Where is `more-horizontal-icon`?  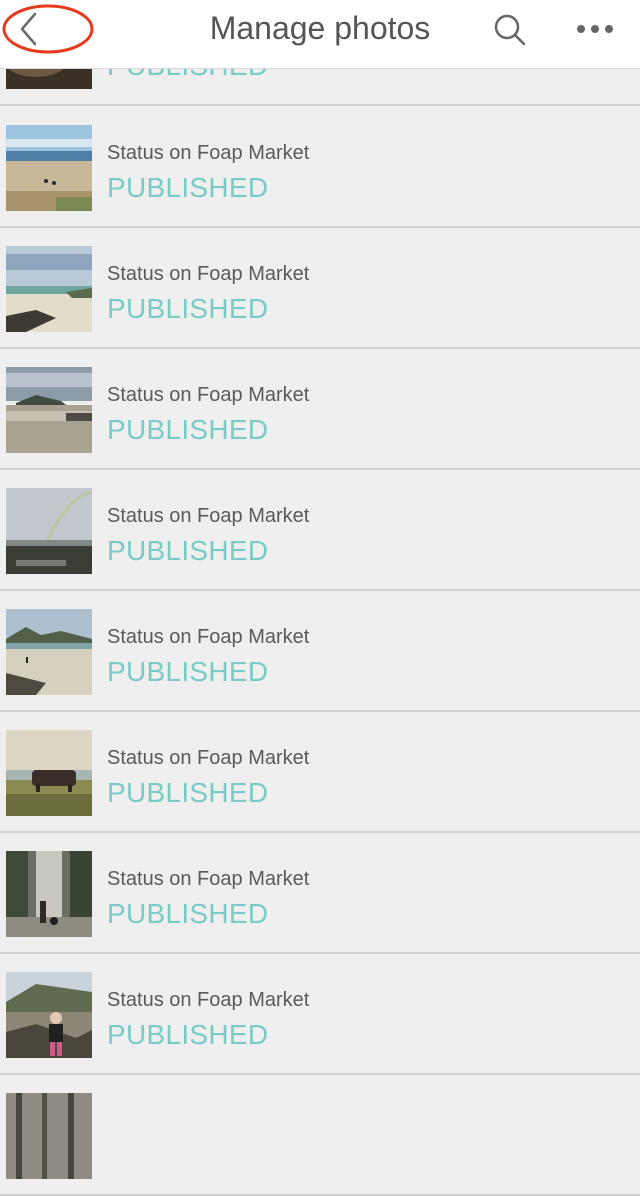 more-horizontal-icon is located at coordinates (595, 29).